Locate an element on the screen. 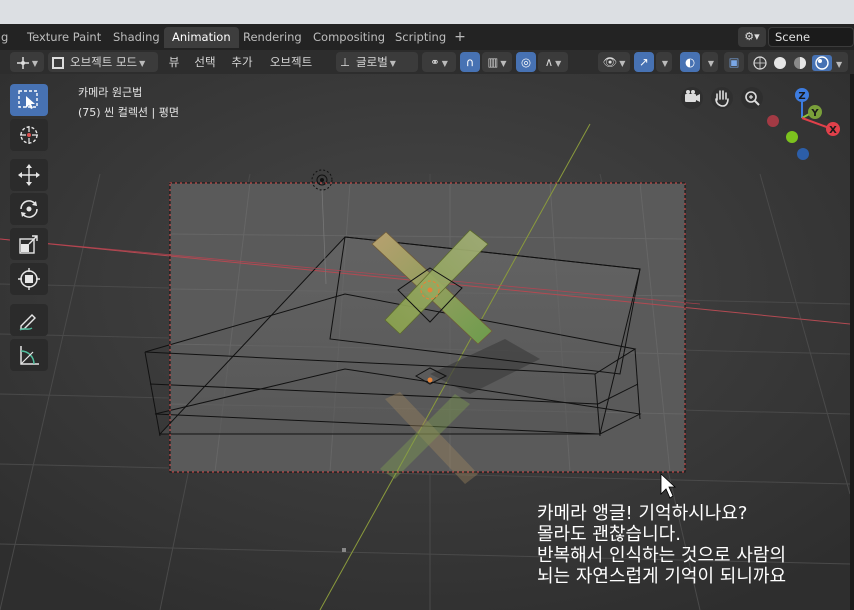 The height and width of the screenshot is (610, 854). scene-selector-icon: ⚙▾ is located at coordinates (752, 37).